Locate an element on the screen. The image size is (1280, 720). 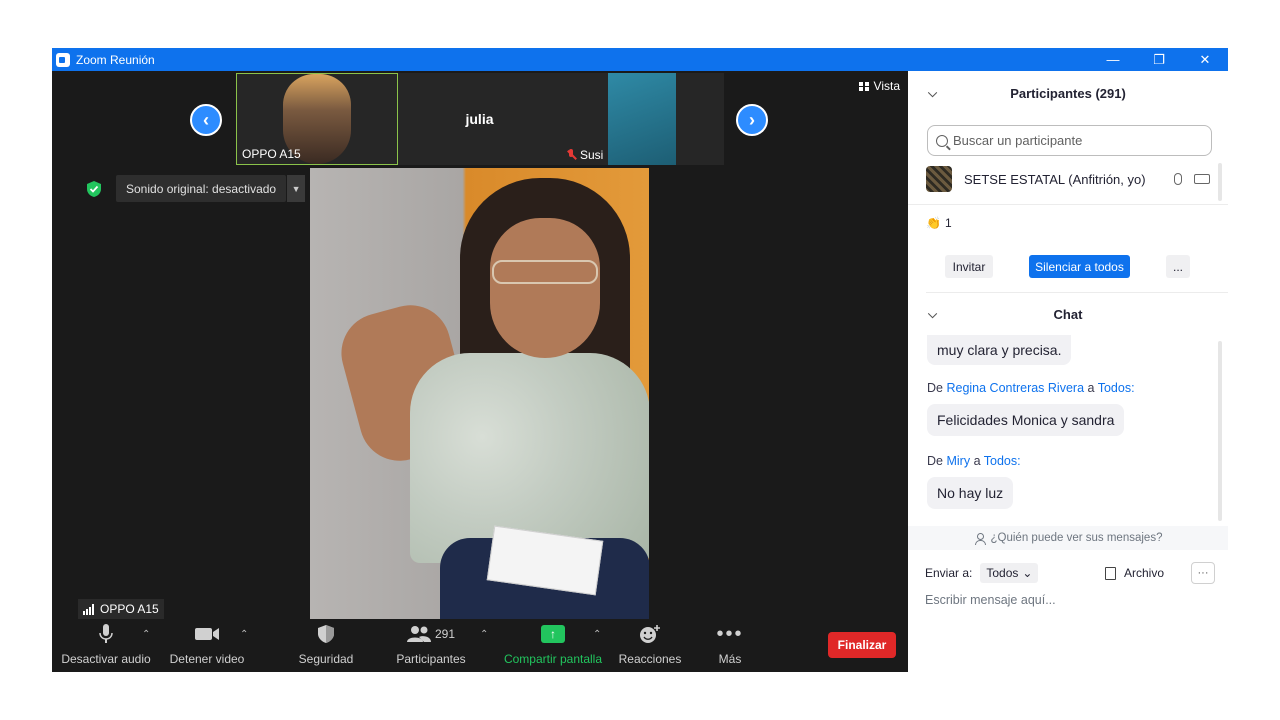
mute-audio-label: Desactivar audio is located at coordinates (106, 659).